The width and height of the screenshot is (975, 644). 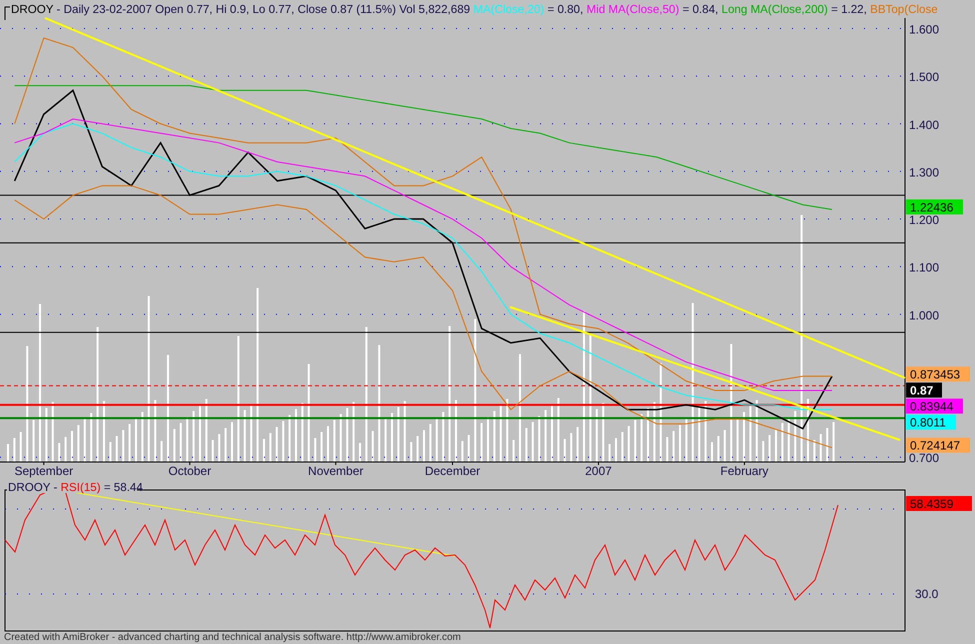 What do you see at coordinates (190, 471) in the screenshot?
I see `date-axis-label: October` at bounding box center [190, 471].